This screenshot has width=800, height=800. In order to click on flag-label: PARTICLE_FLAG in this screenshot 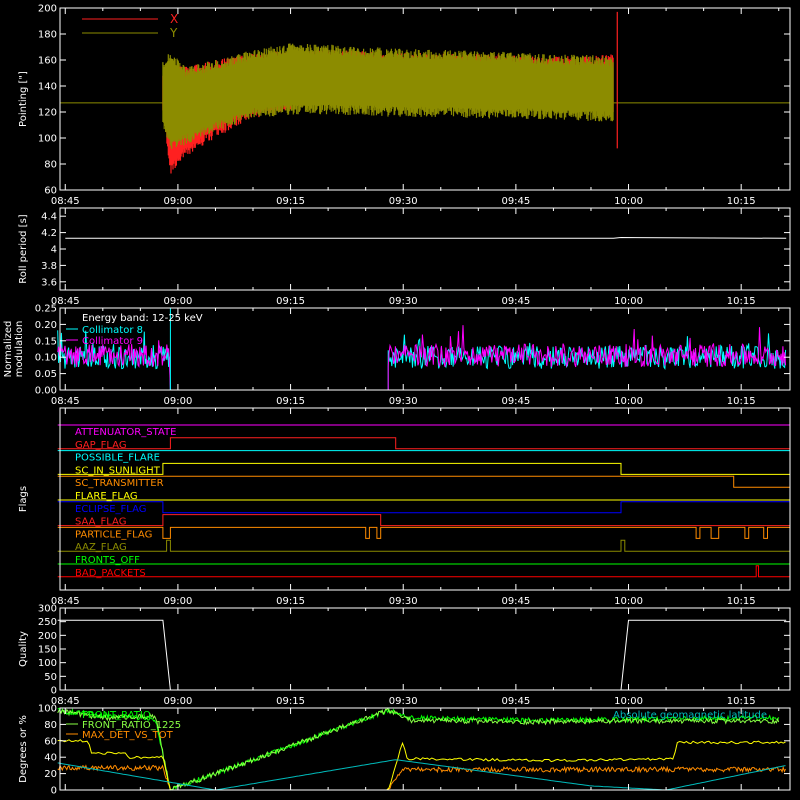, I will do `click(113, 534)`.